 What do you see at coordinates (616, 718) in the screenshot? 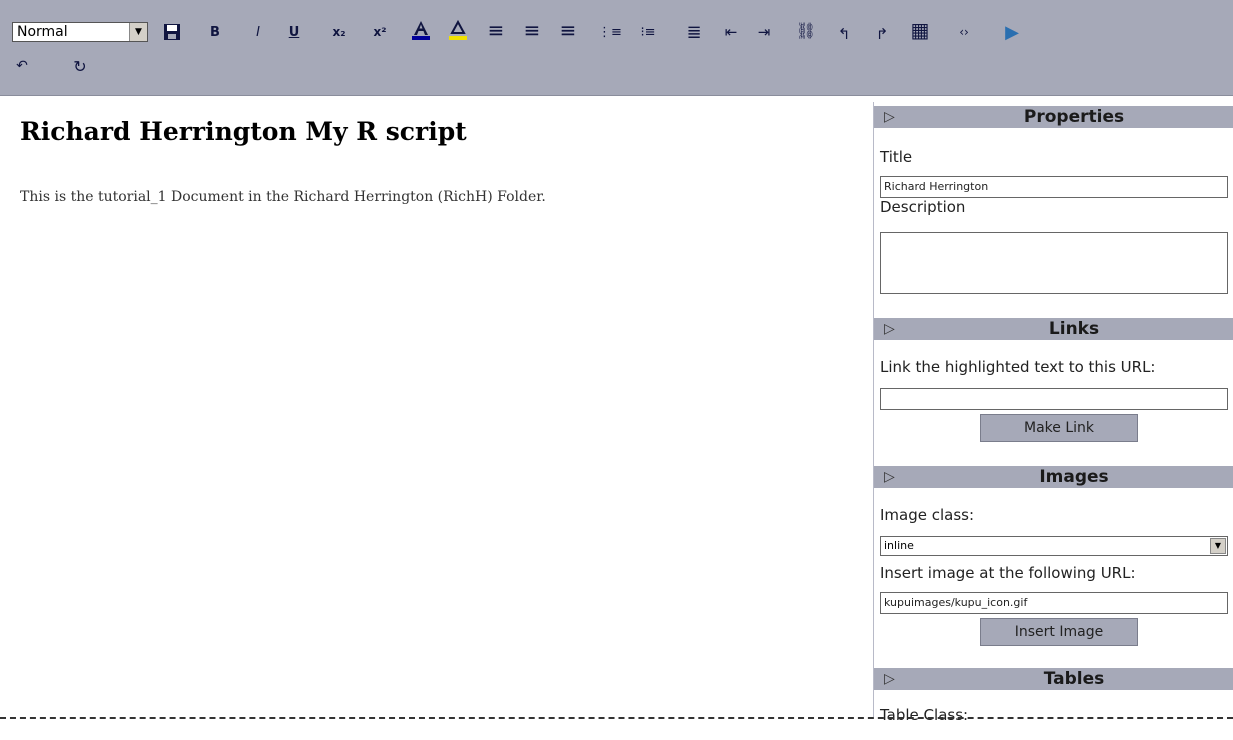
I see `editor-bottom-border` at bounding box center [616, 718].